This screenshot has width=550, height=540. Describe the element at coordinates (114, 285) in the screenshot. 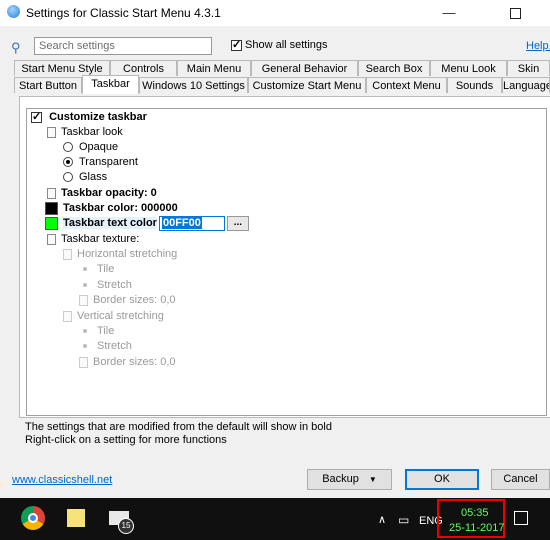

I see `h-stretch-label: Stretch` at that location.